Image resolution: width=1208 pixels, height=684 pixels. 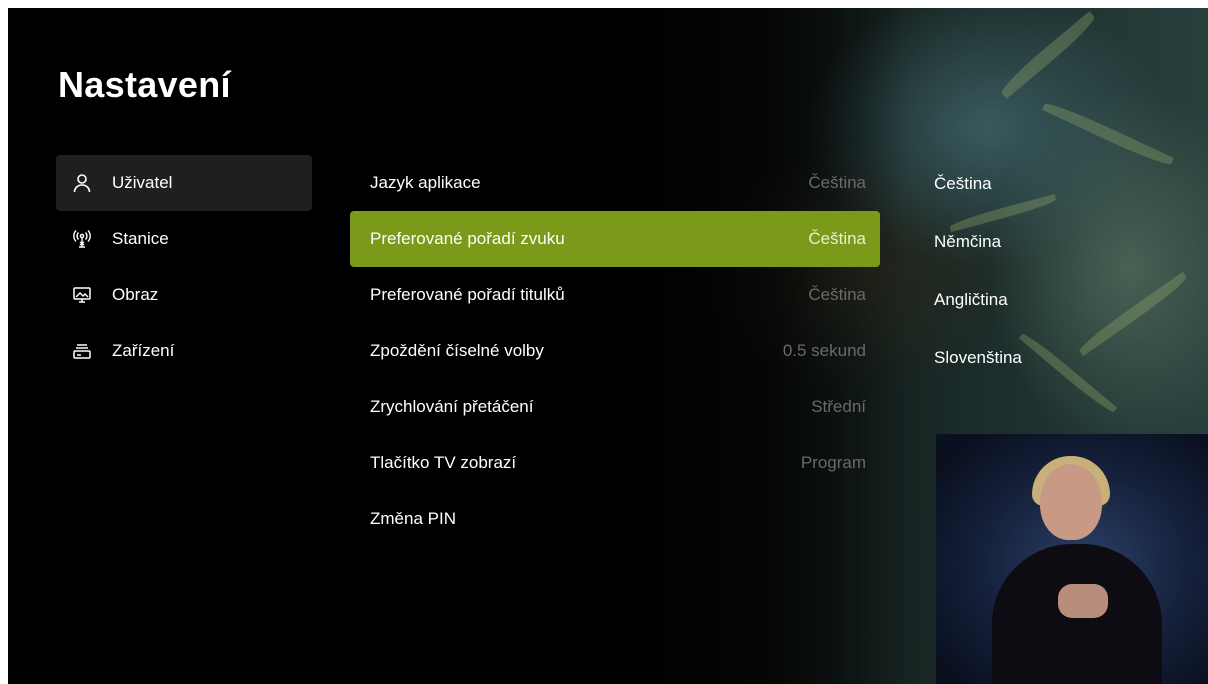 I want to click on setting-row-seek-speed: Zrychlování přetáčení Střední, so click(x=615, y=407).